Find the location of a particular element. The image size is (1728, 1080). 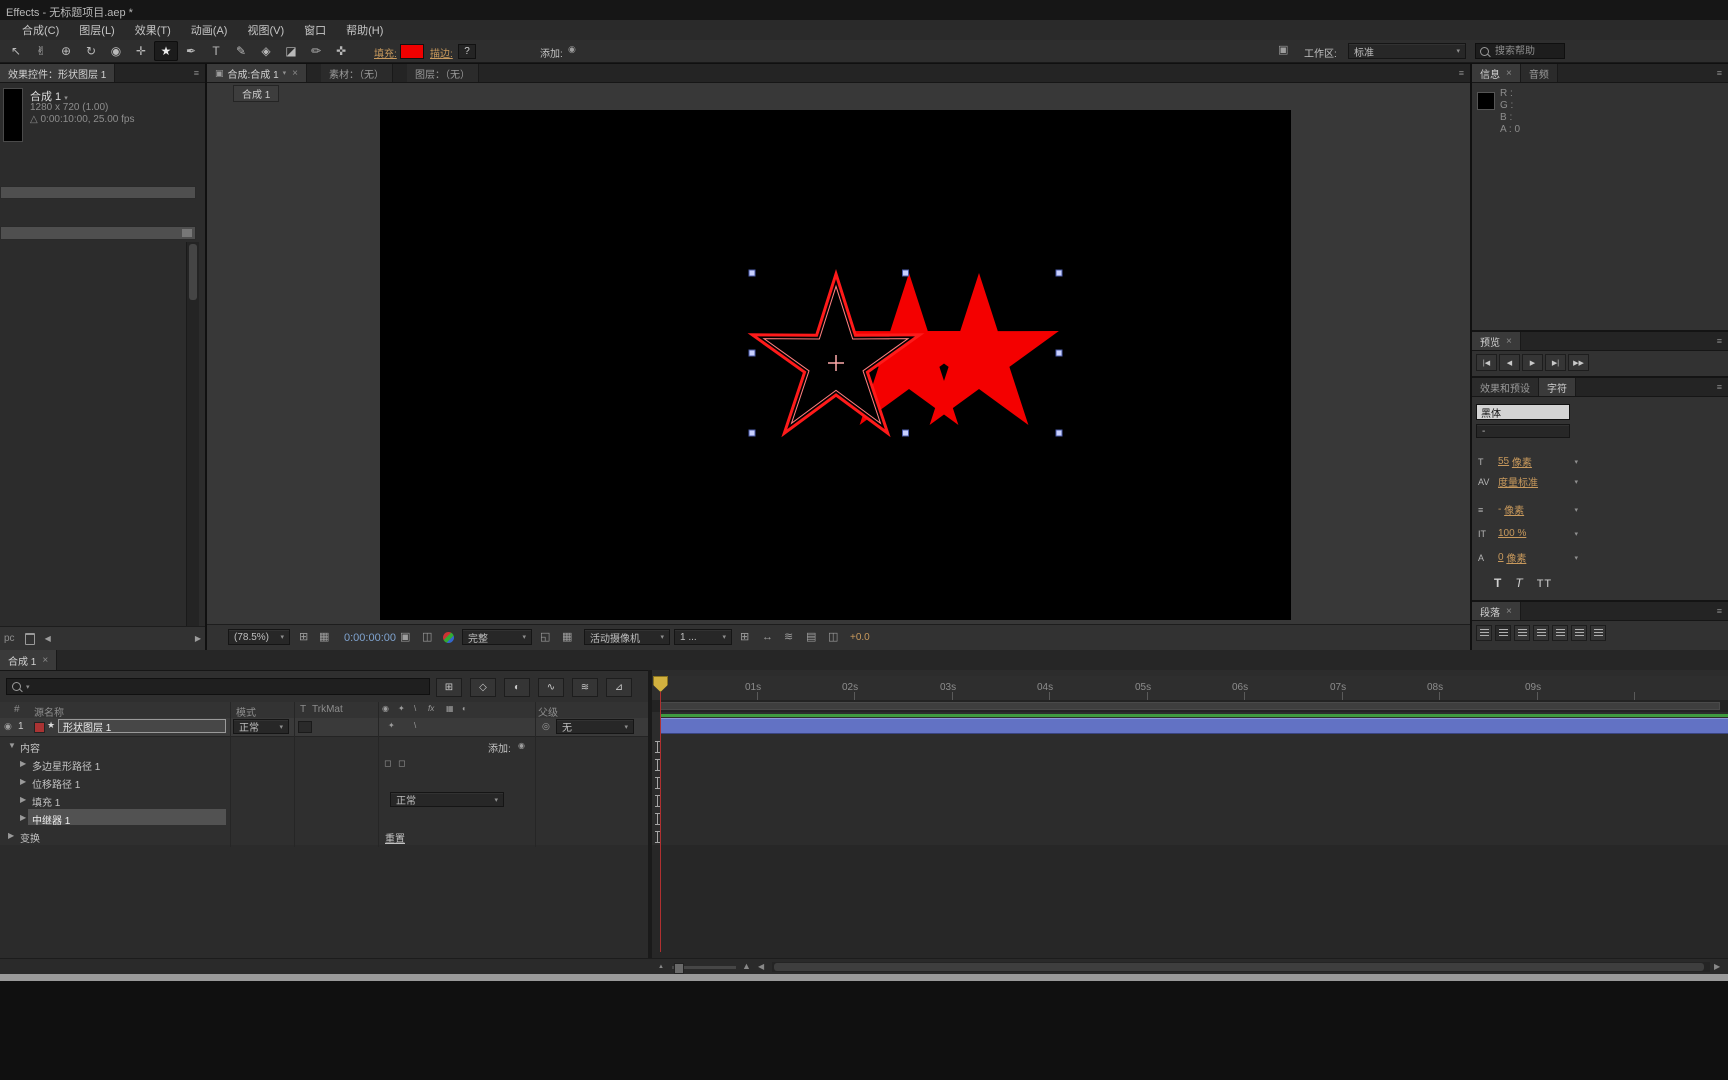

row-fill: ▶ 填充 1 正常 ▾ is located at coordinates (326, 800).